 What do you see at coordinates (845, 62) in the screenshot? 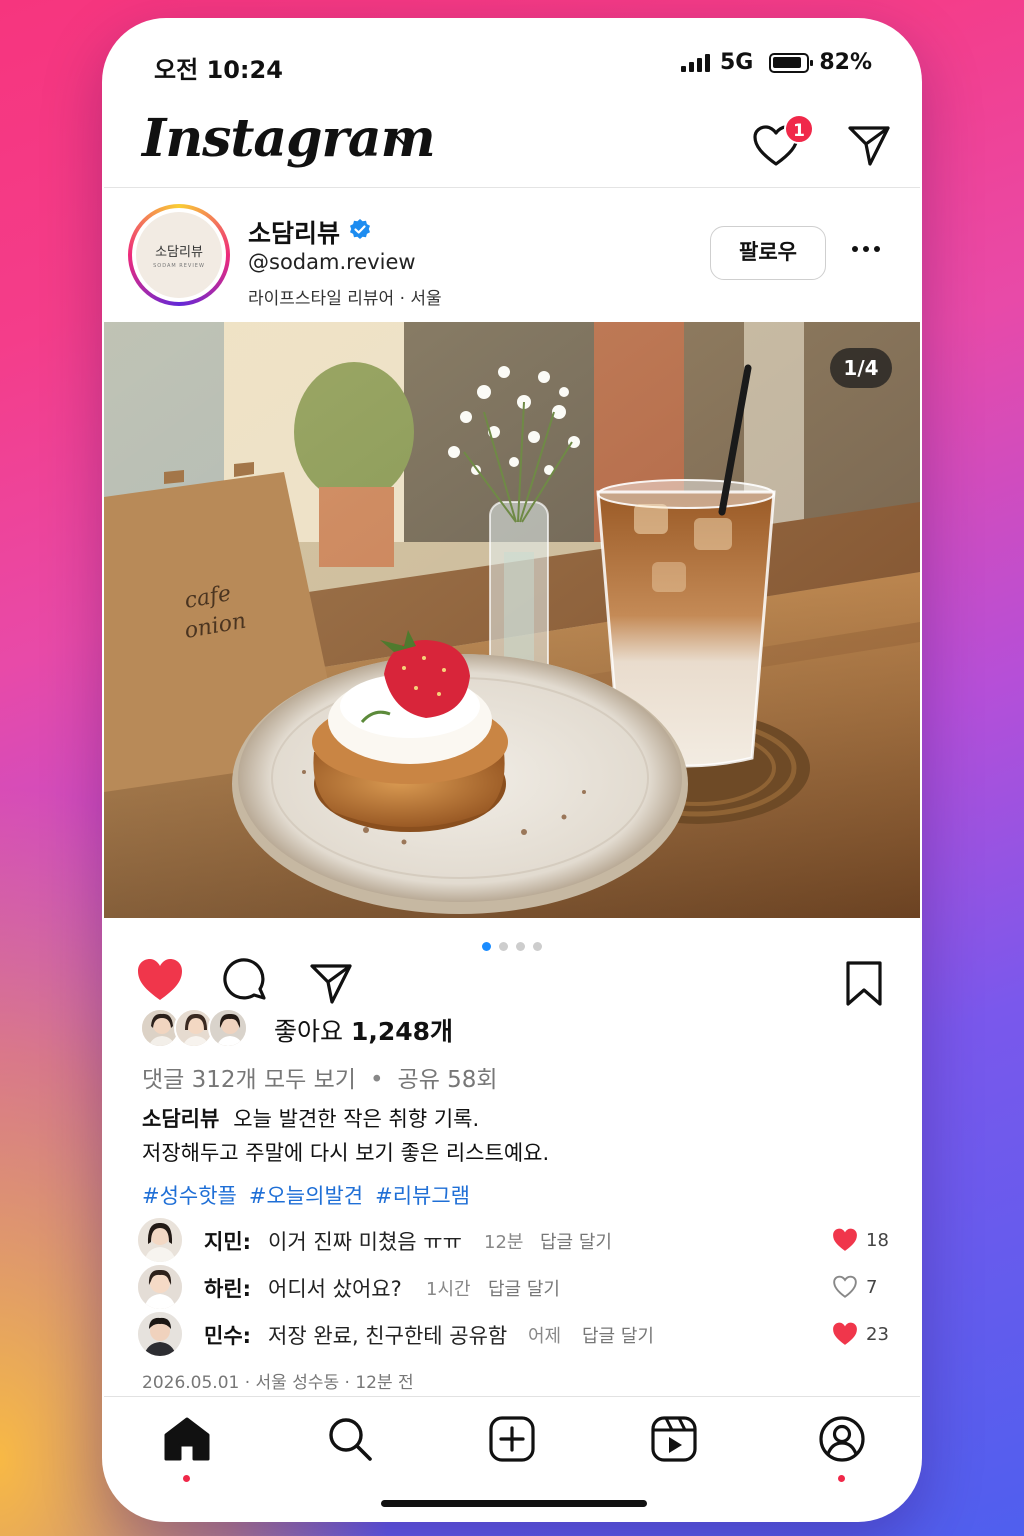
I see `battery-percent: 82%` at bounding box center [845, 62].